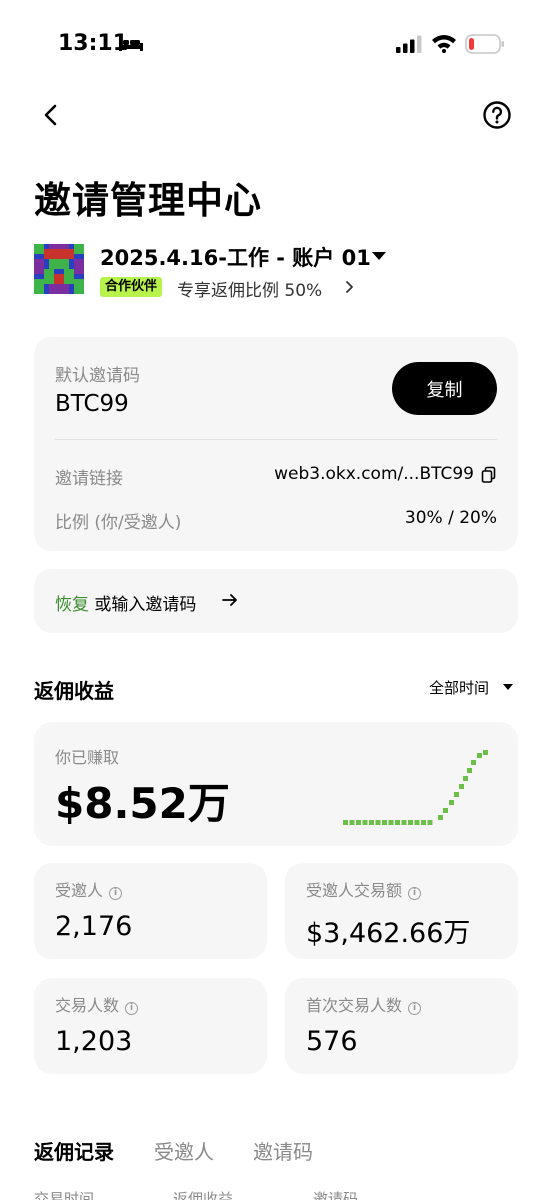  I want to click on partner-badge: 合作伙伴, so click(131, 287).